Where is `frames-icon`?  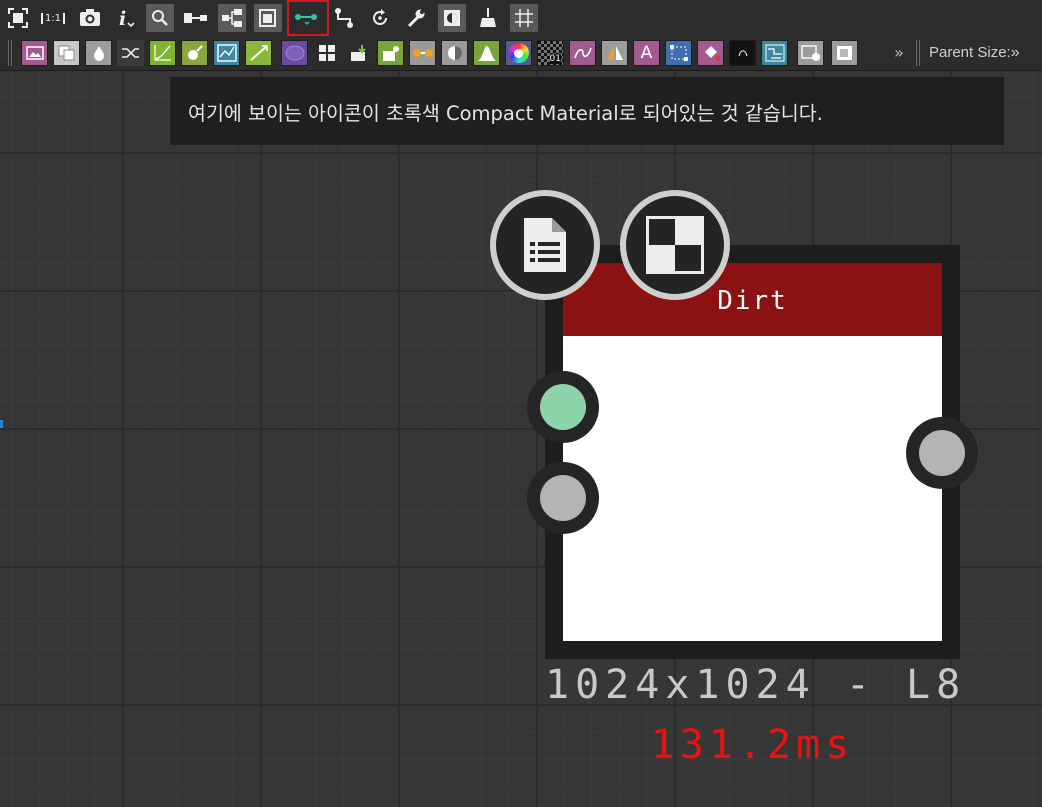 frames-icon is located at coordinates (268, 18).